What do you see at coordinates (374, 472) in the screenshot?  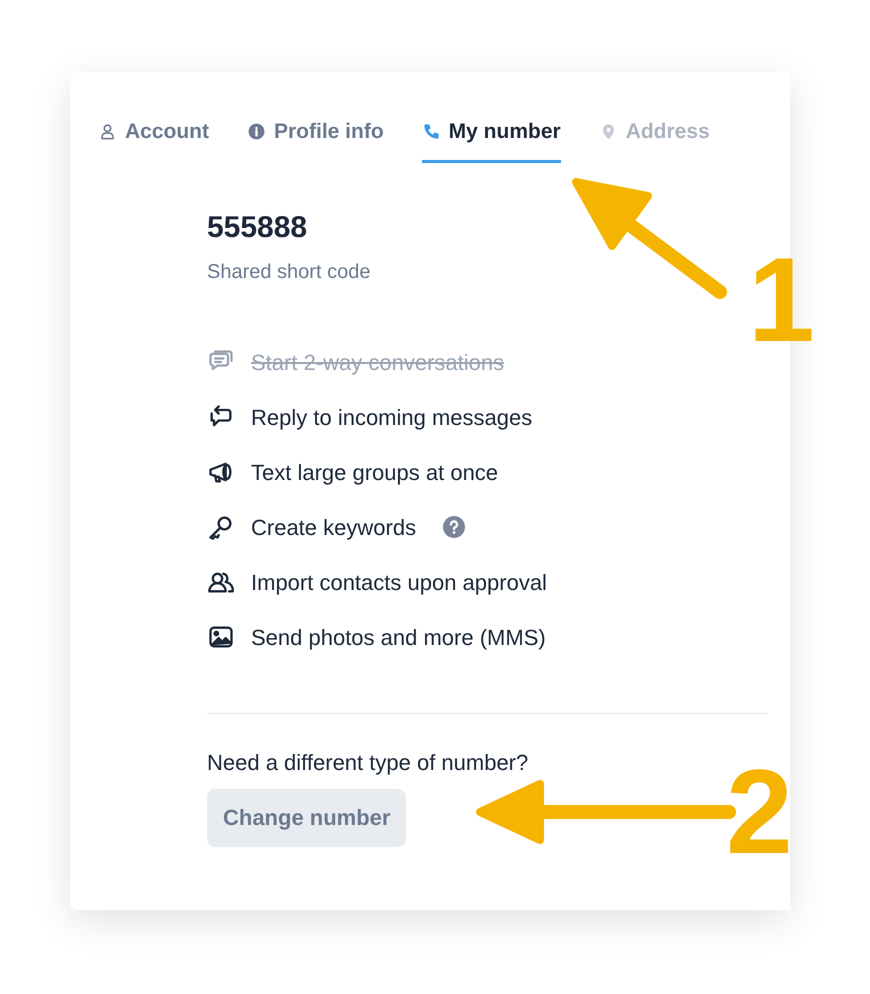 I see `feature-text: Text large groups at once` at bounding box center [374, 472].